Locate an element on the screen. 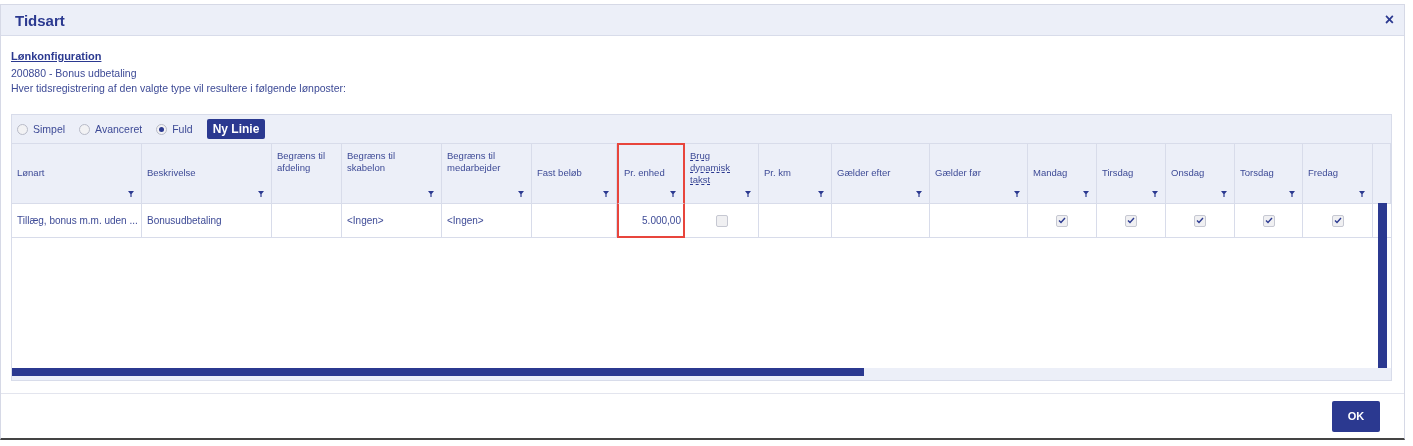  close-button: × is located at coordinates (1389, 20).